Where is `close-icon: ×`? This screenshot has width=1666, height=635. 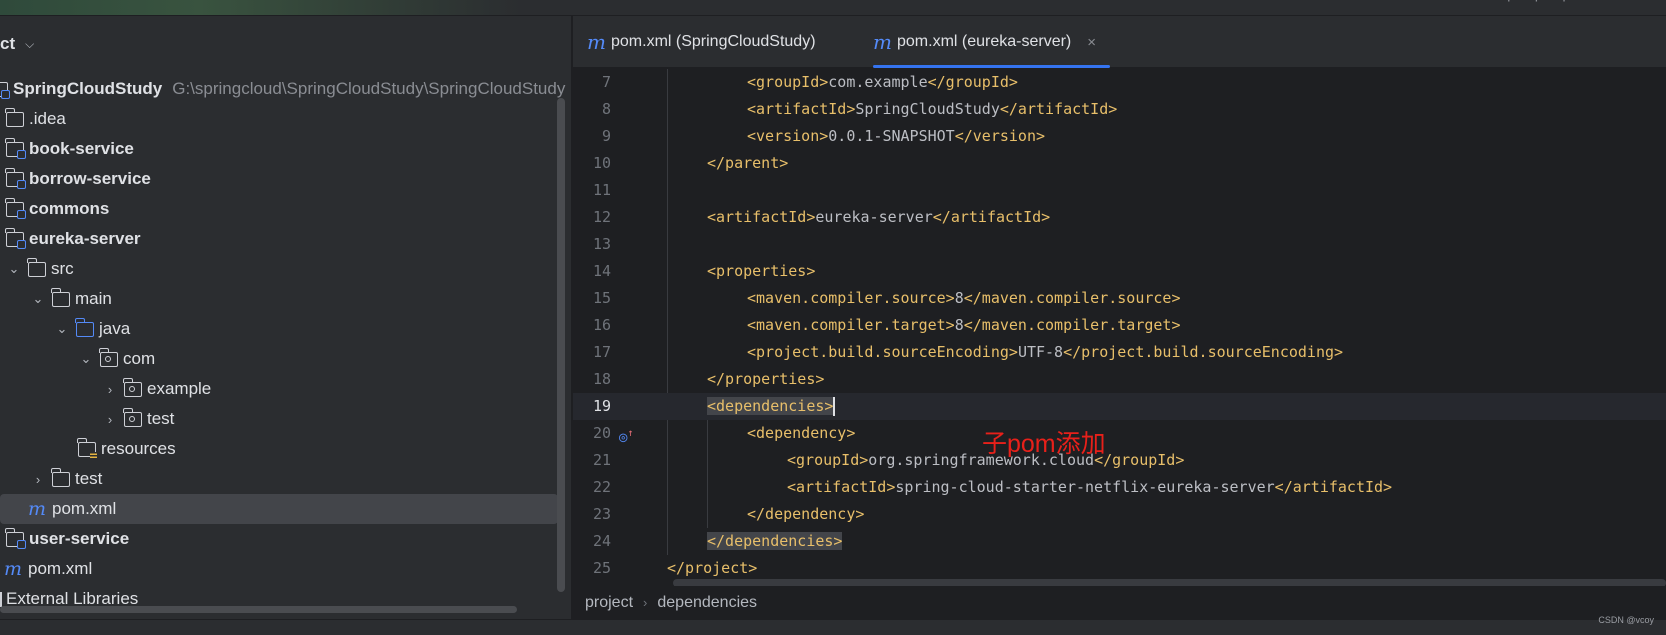
close-icon: × is located at coordinates (1091, 42).